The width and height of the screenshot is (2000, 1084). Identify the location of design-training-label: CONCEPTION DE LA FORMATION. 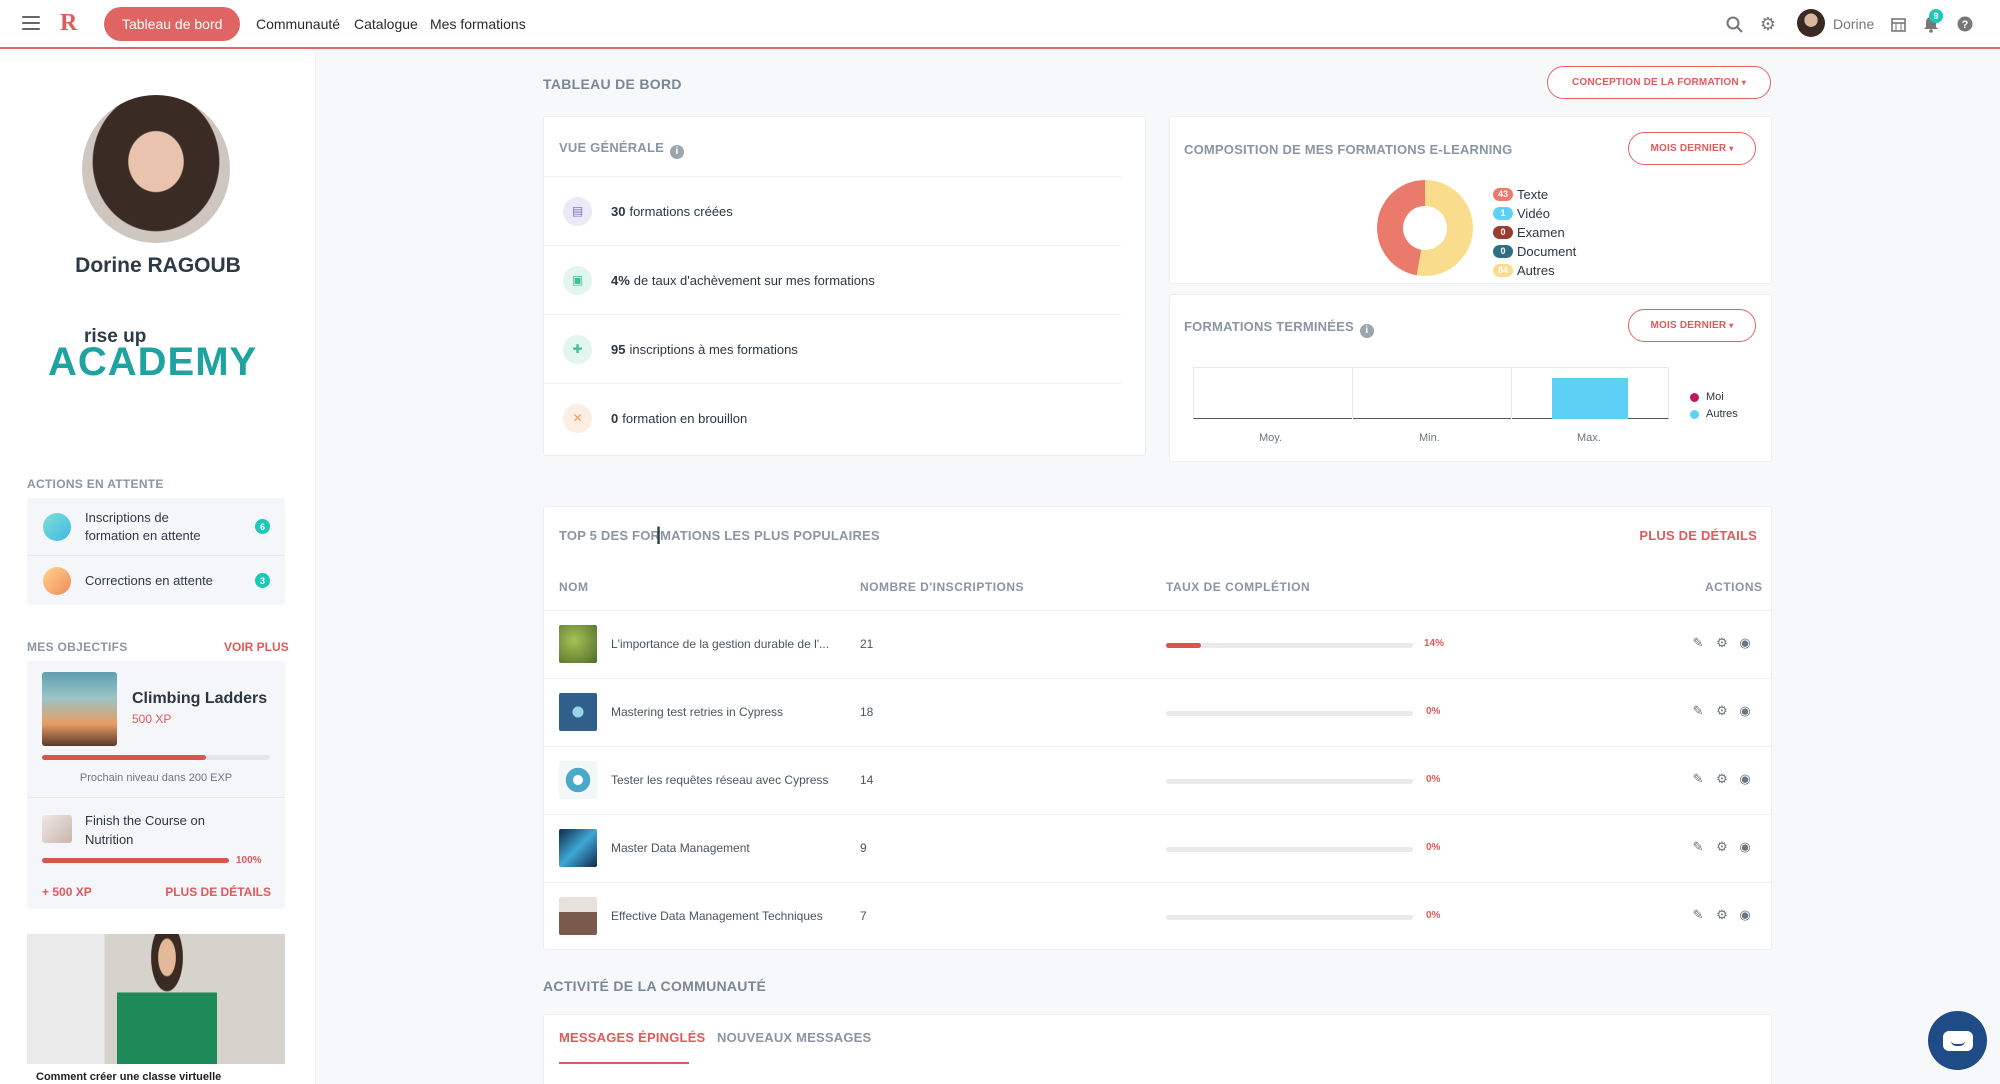
(1655, 82).